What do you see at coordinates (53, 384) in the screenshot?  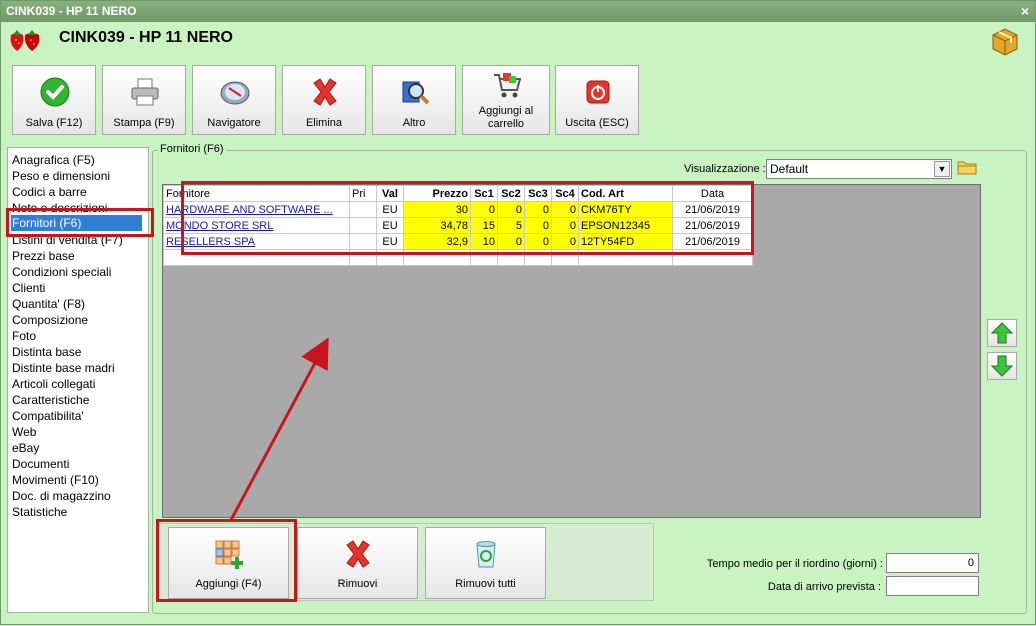 I see `sidebar-item-articoli: Articoli collegati` at bounding box center [53, 384].